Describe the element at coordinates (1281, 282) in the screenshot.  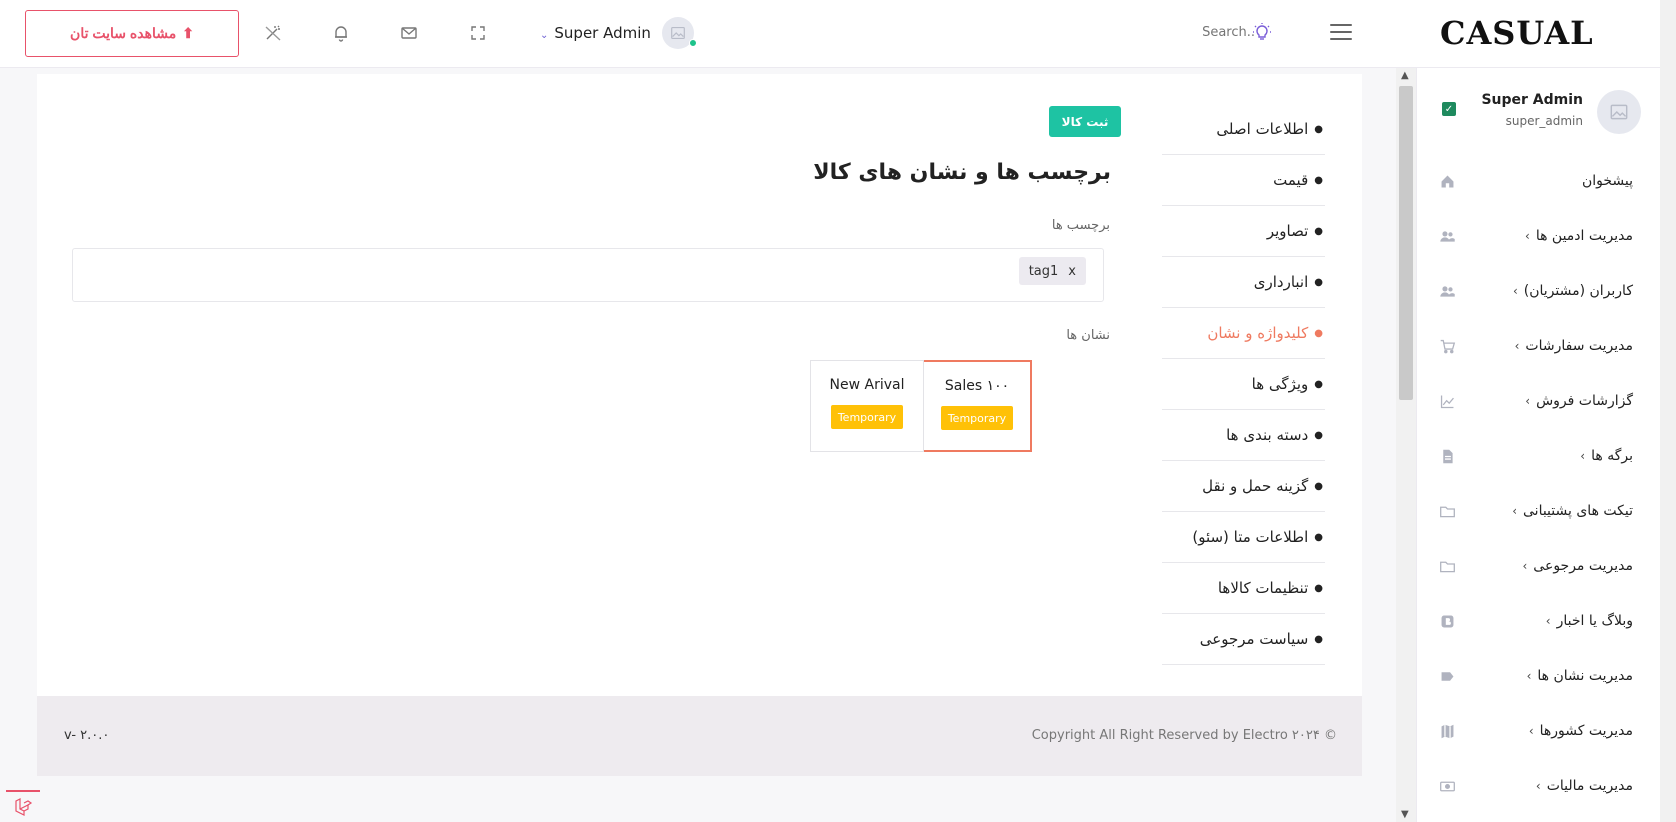
I see `form-step-label: انبارداری` at that location.